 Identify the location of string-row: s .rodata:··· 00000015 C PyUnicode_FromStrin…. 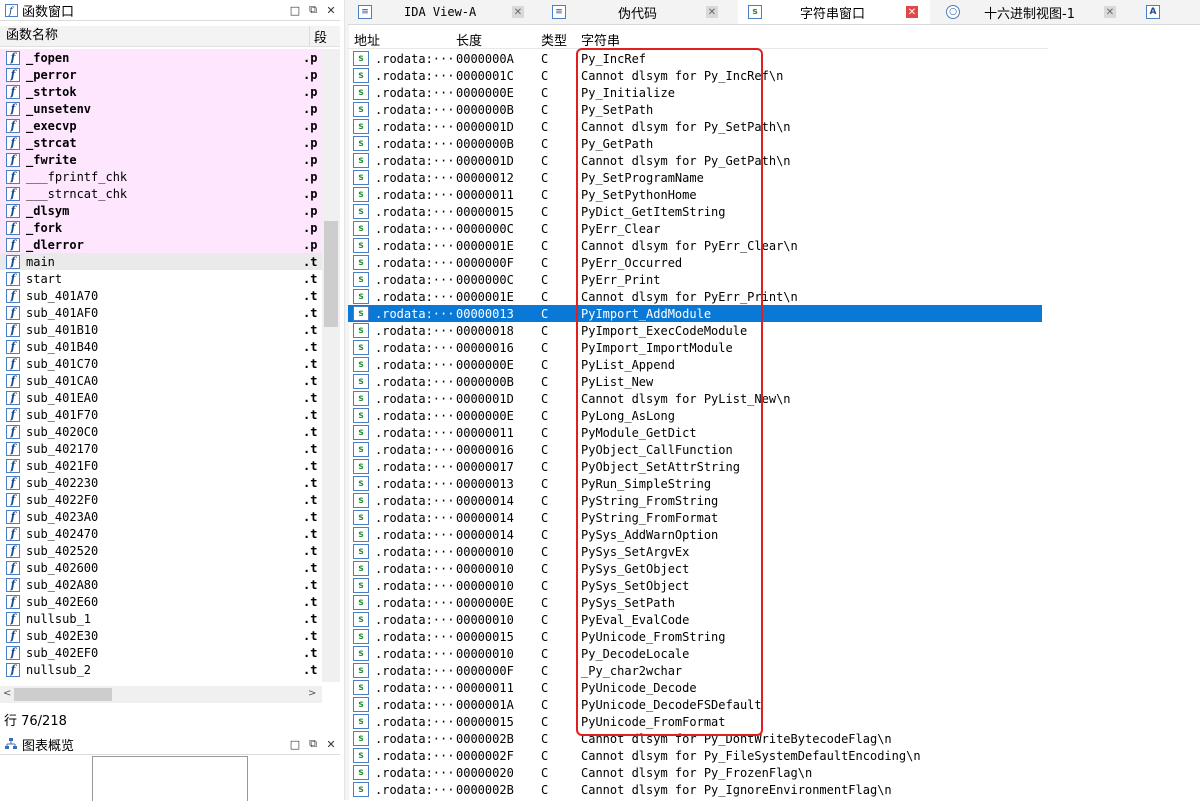
(774, 636).